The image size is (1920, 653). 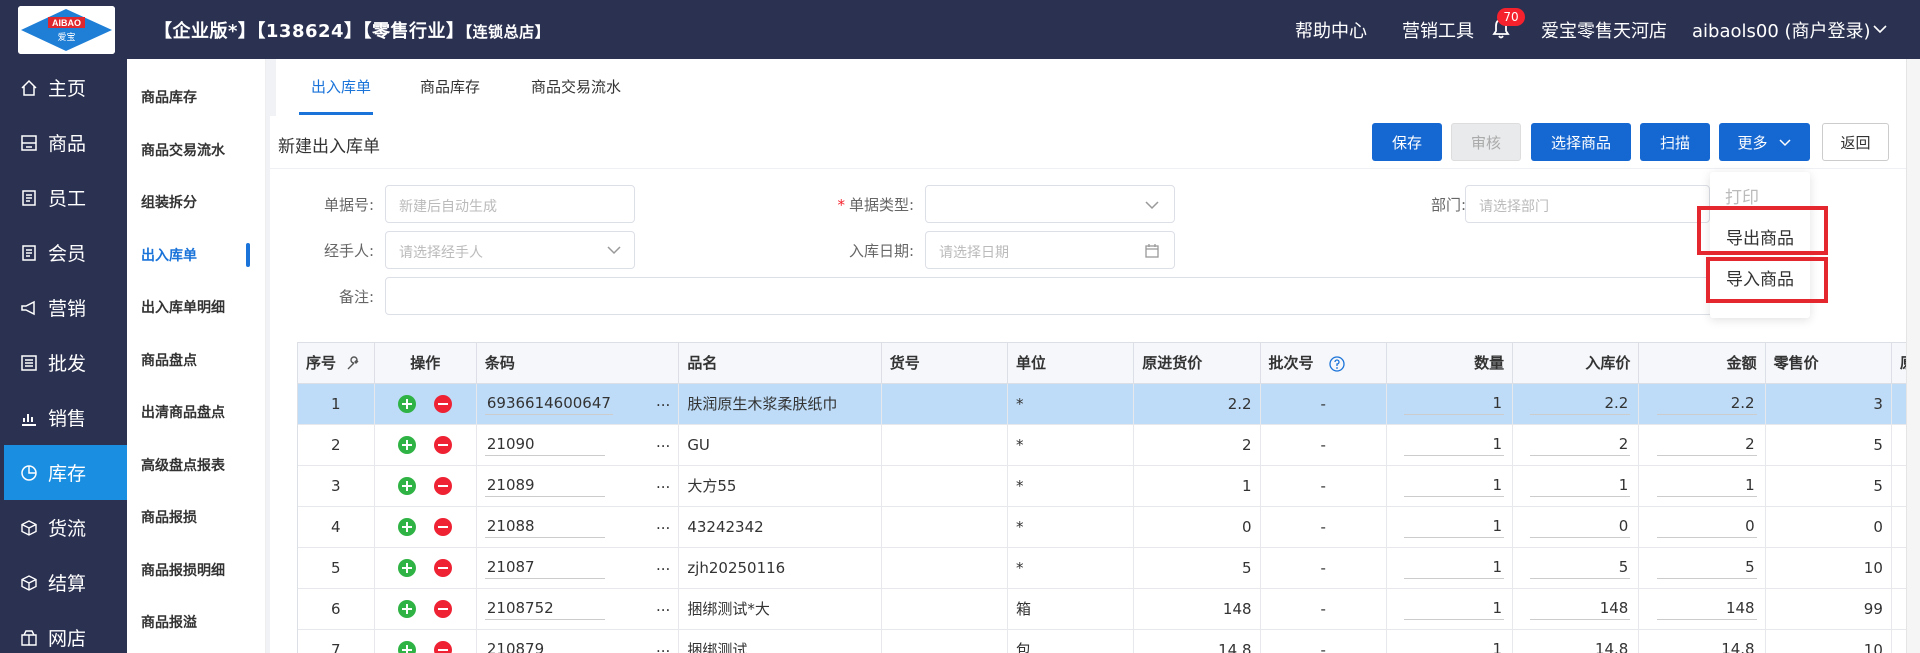 I want to click on user-menu: aibaols00 (商户登录), so click(x=1781, y=30).